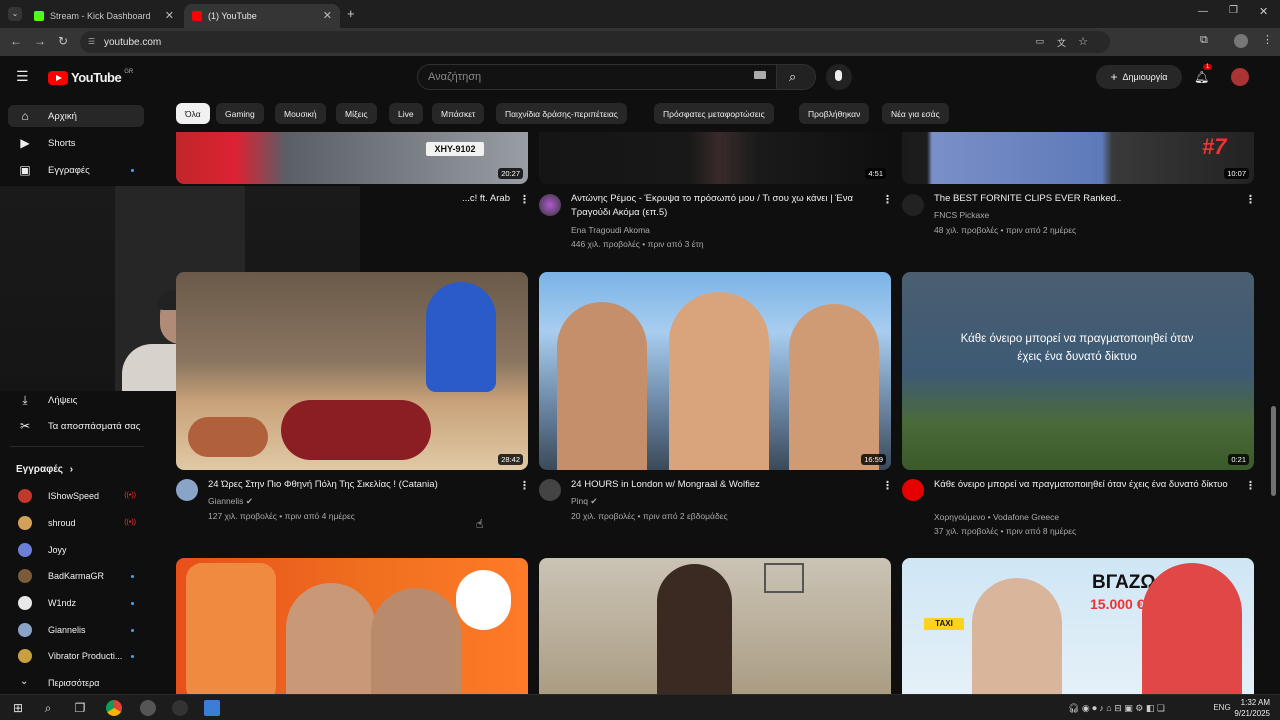 The height and width of the screenshot is (720, 1280). What do you see at coordinates (715, 371) in the screenshot?
I see `video-thumbnail: 16:59` at bounding box center [715, 371].